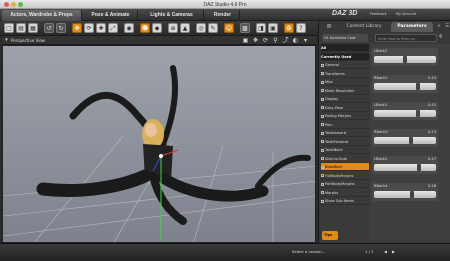  I want to click on tab-actors-wardrobe-props: Actors, Wardrobe & Props, so click(42, 15).